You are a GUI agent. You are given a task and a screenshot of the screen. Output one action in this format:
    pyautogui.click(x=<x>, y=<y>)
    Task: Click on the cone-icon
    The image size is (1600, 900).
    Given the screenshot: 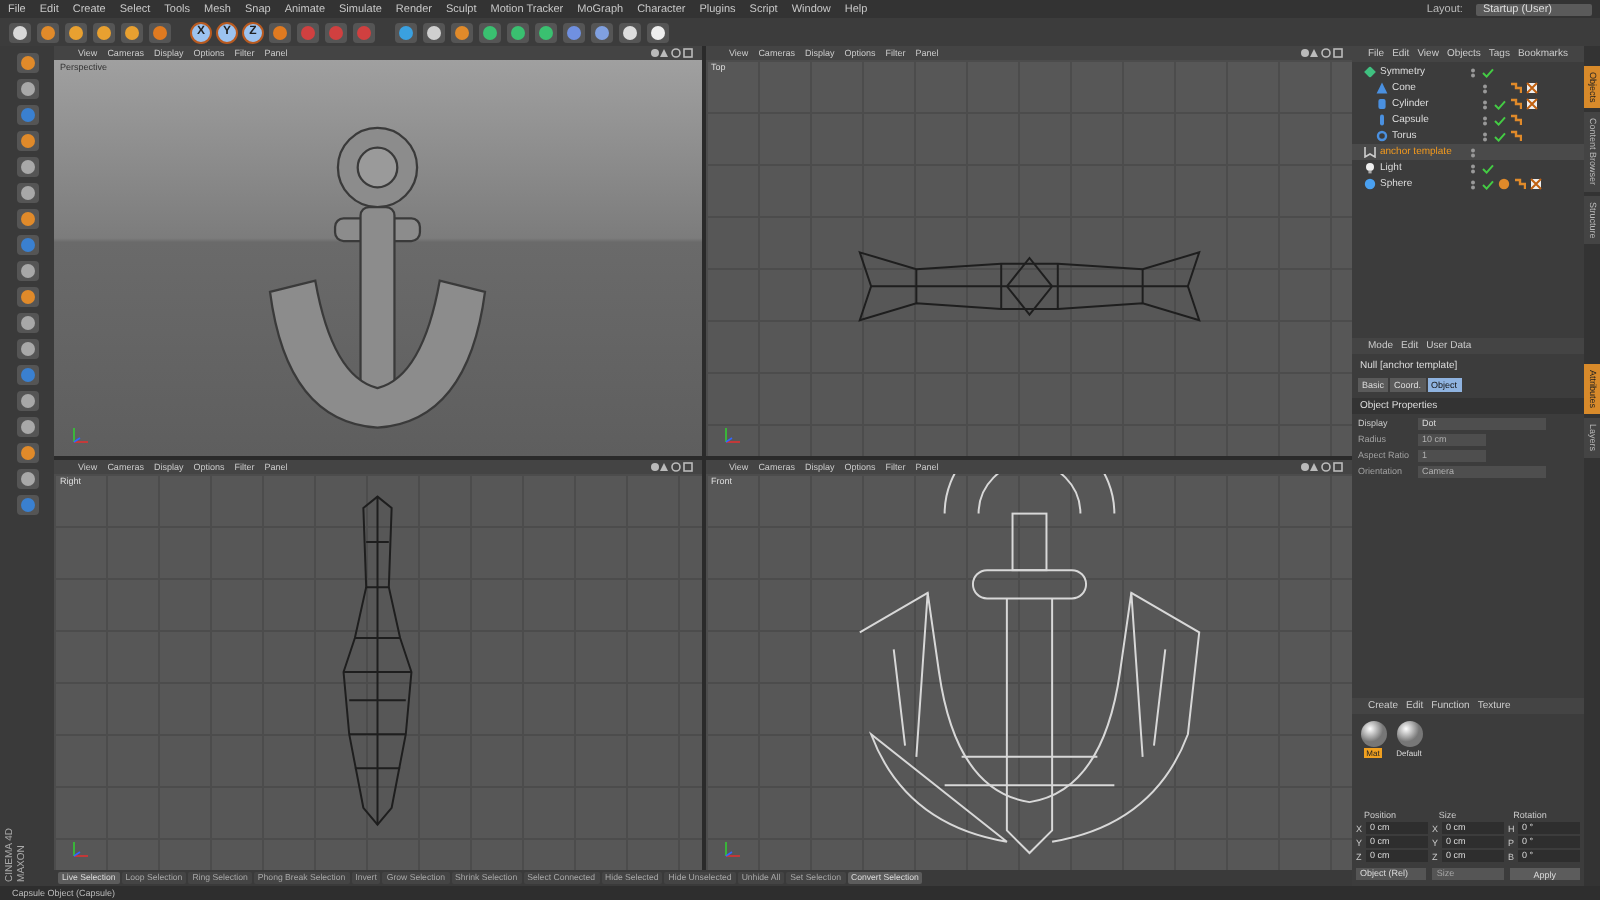 What is the action you would take?
    pyautogui.click(x=1382, y=88)
    